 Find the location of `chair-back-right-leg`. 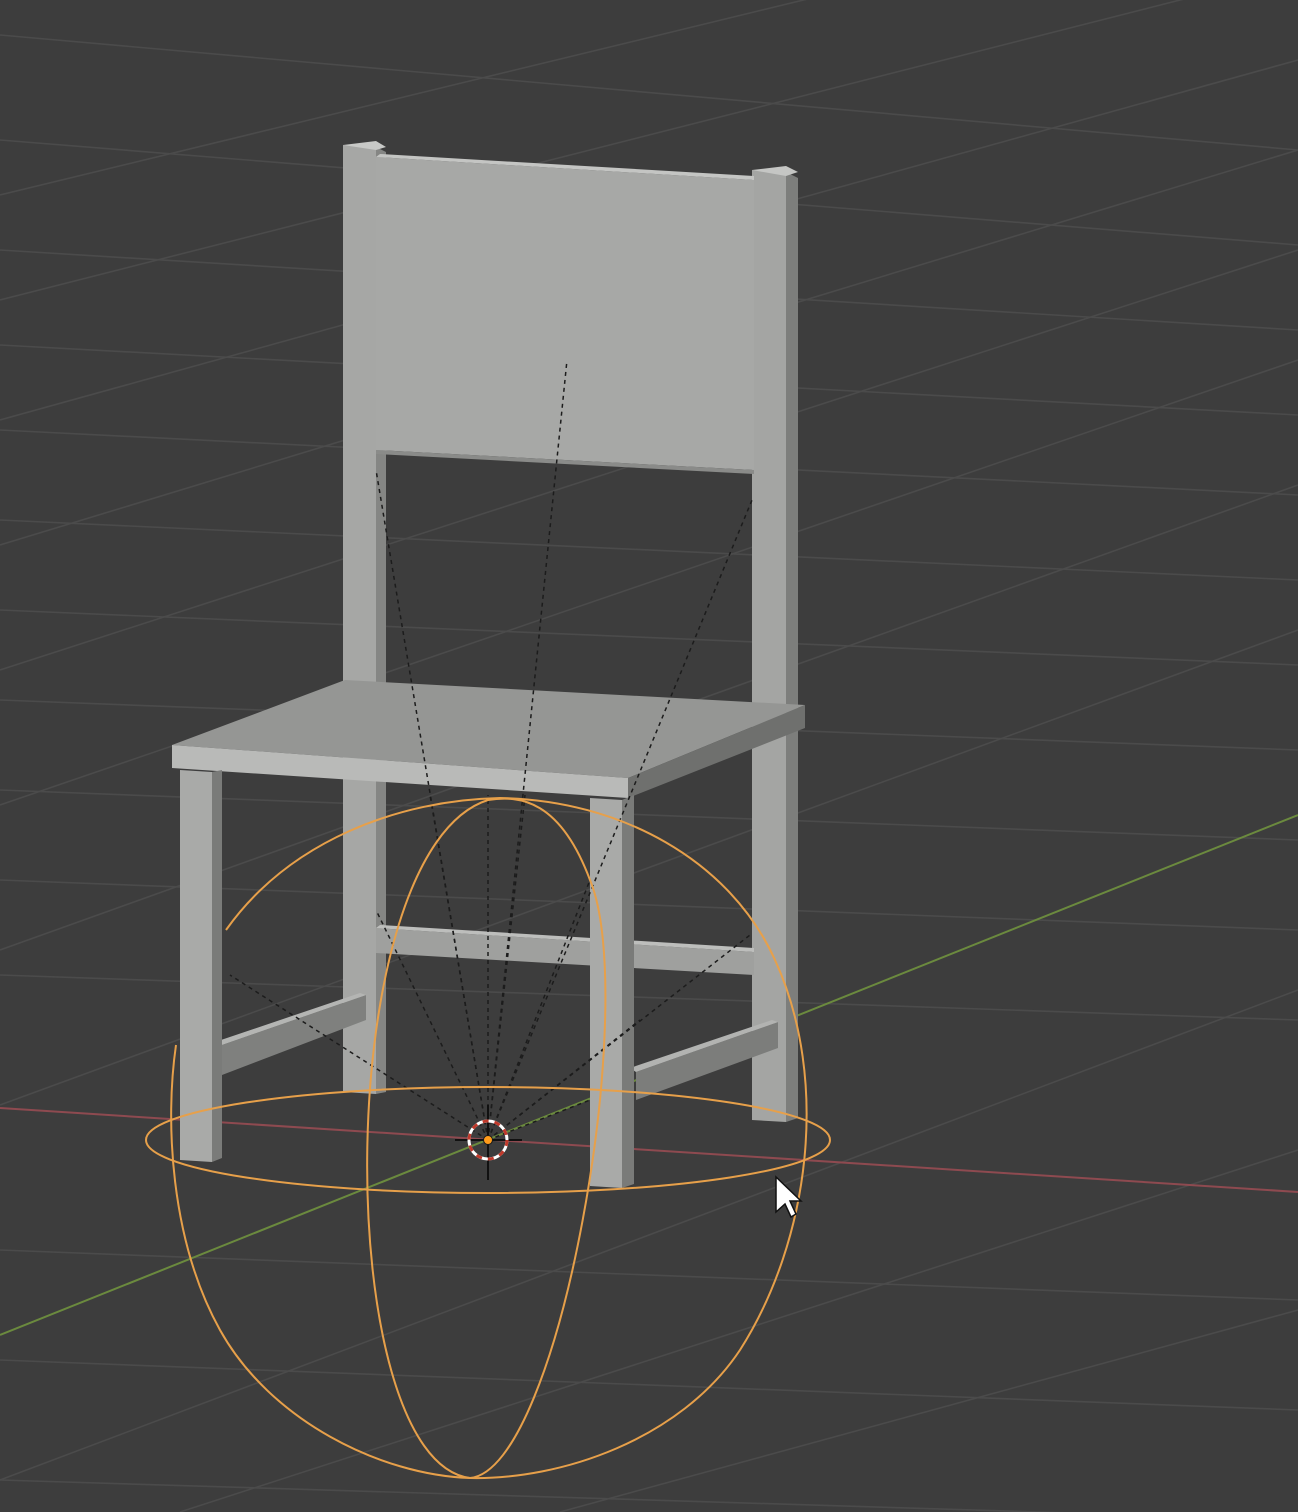

chair-back-right-leg is located at coordinates (775, 644).